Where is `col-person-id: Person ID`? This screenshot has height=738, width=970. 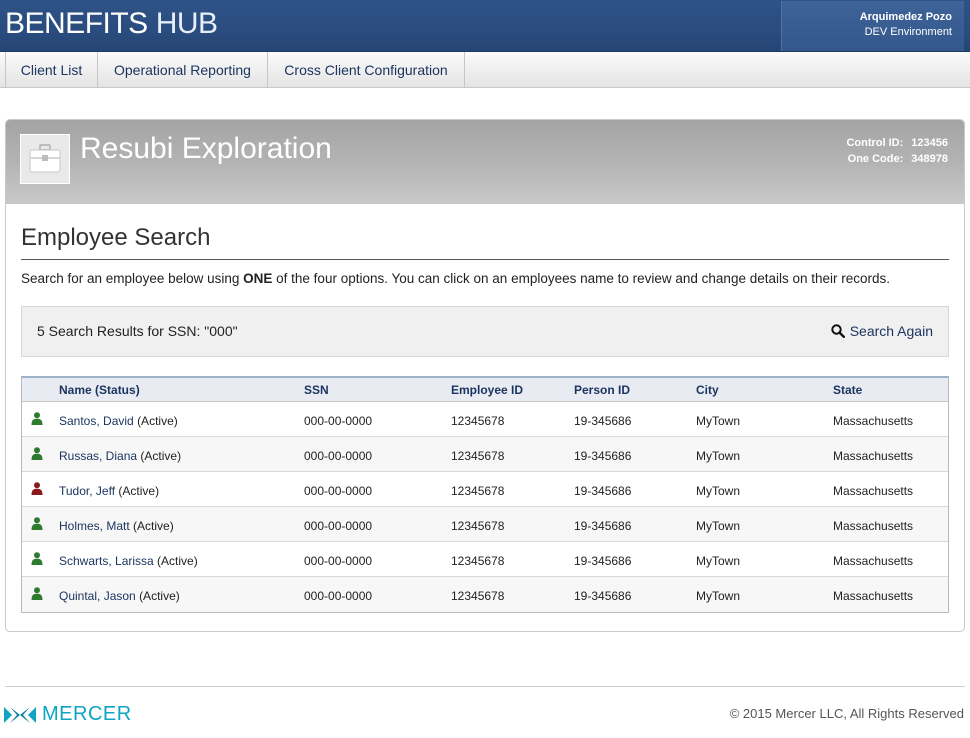
col-person-id: Person ID is located at coordinates (602, 390).